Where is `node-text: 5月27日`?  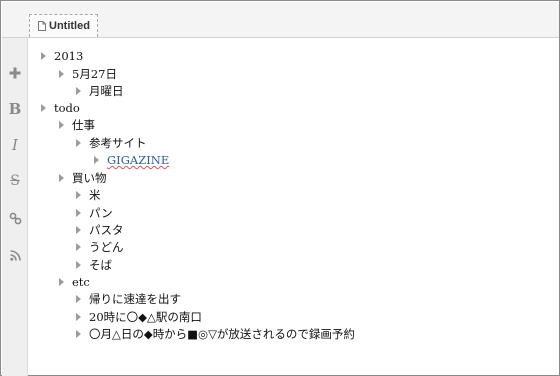
node-text: 5月27日 is located at coordinates (94, 74).